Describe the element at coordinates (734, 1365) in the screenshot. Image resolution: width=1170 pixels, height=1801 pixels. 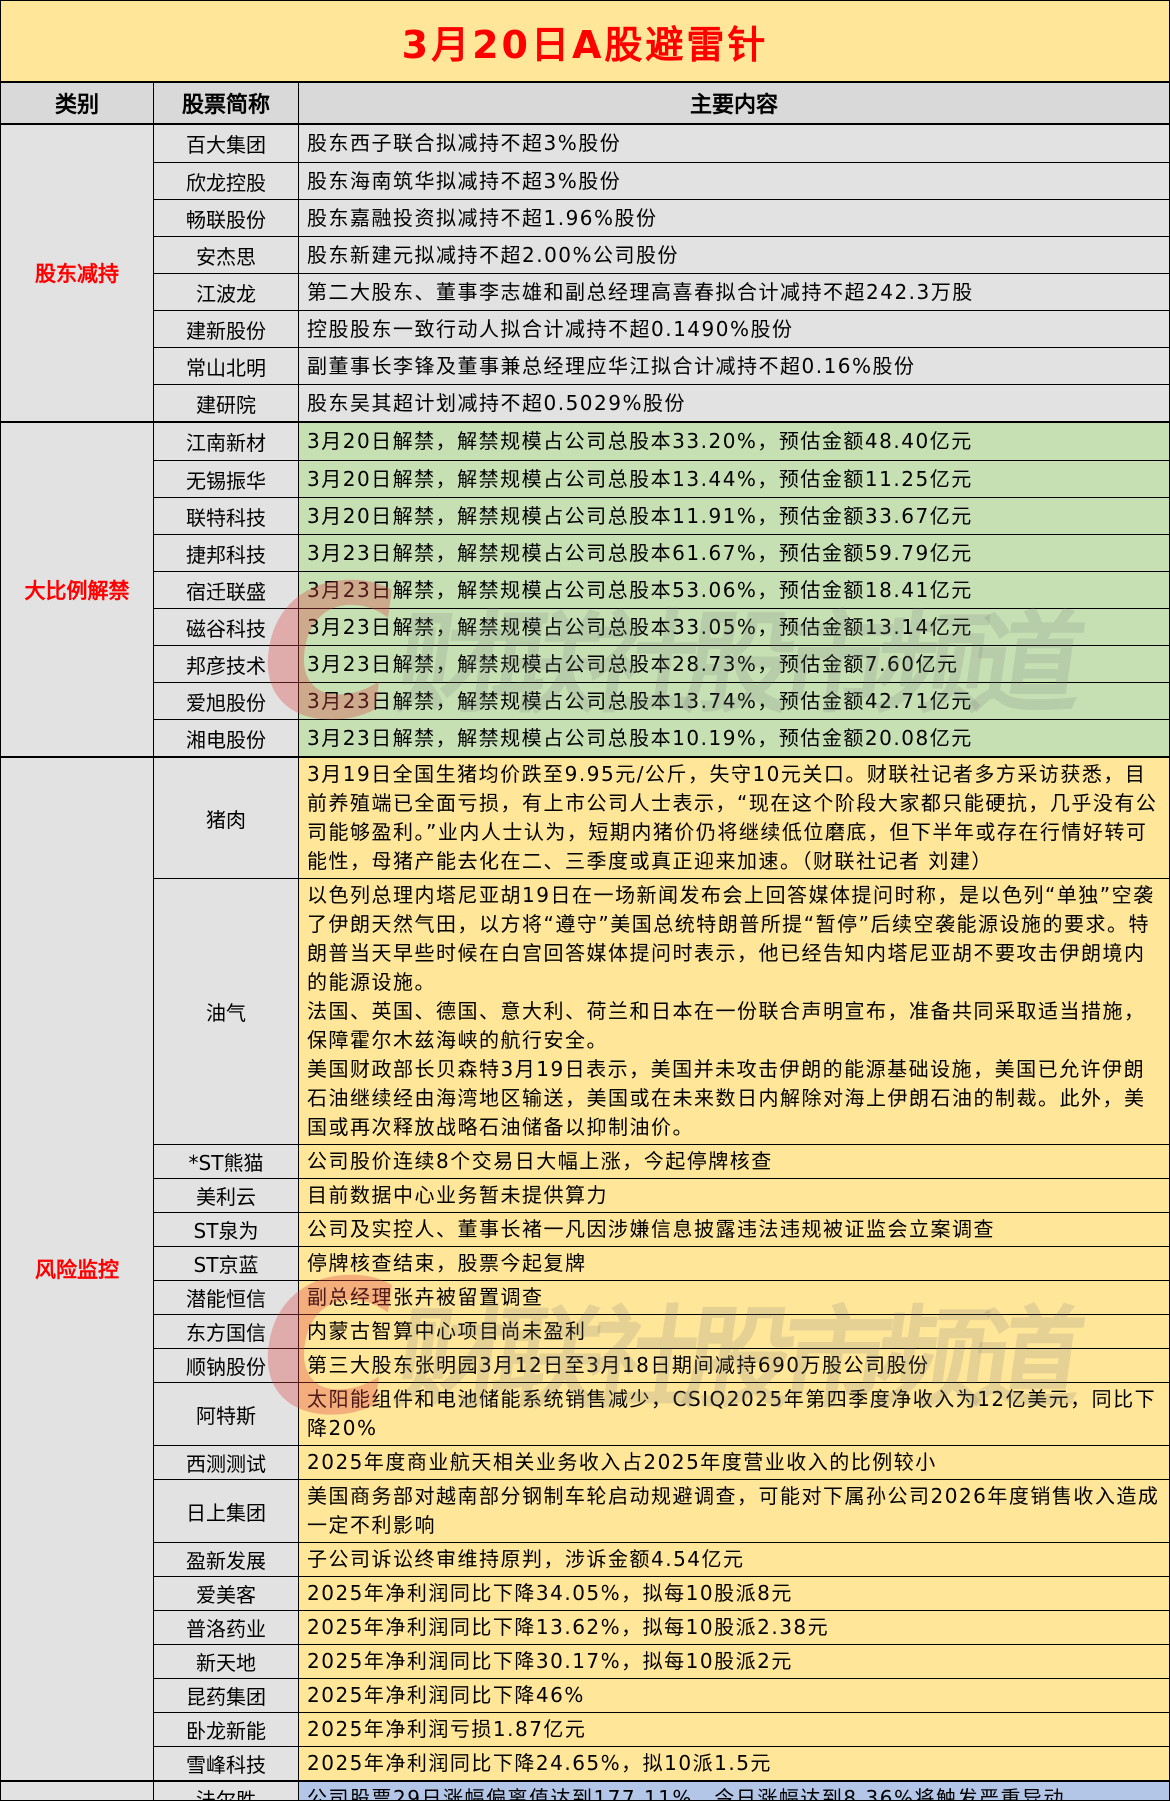
I see `content-cell: 第三大股东张明园3月12日至3月18日期间减持690万股公司股份` at that location.